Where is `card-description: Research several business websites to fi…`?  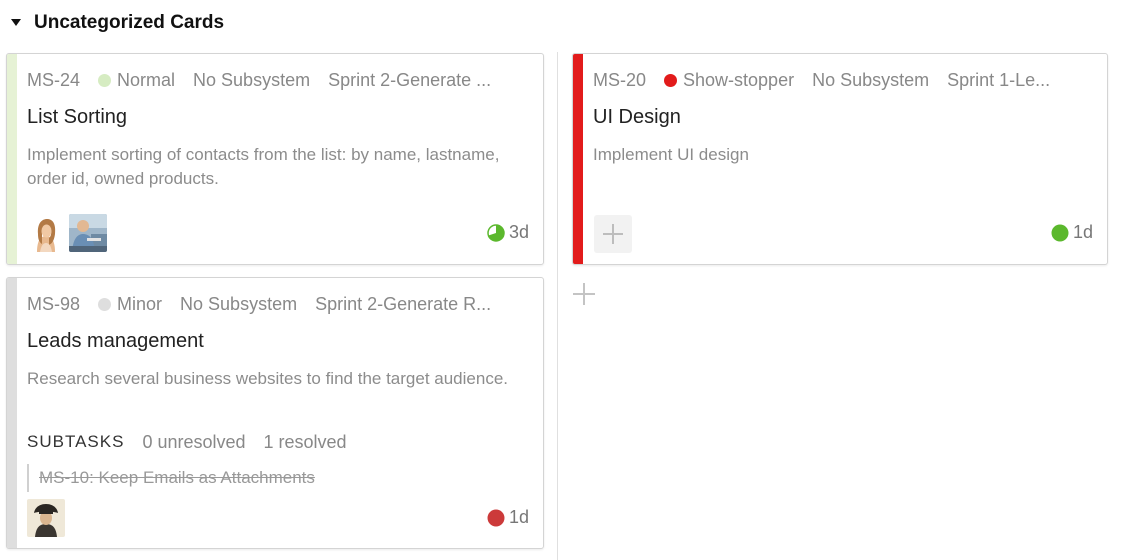 card-description: Research several business websites to fi… is located at coordinates (267, 378).